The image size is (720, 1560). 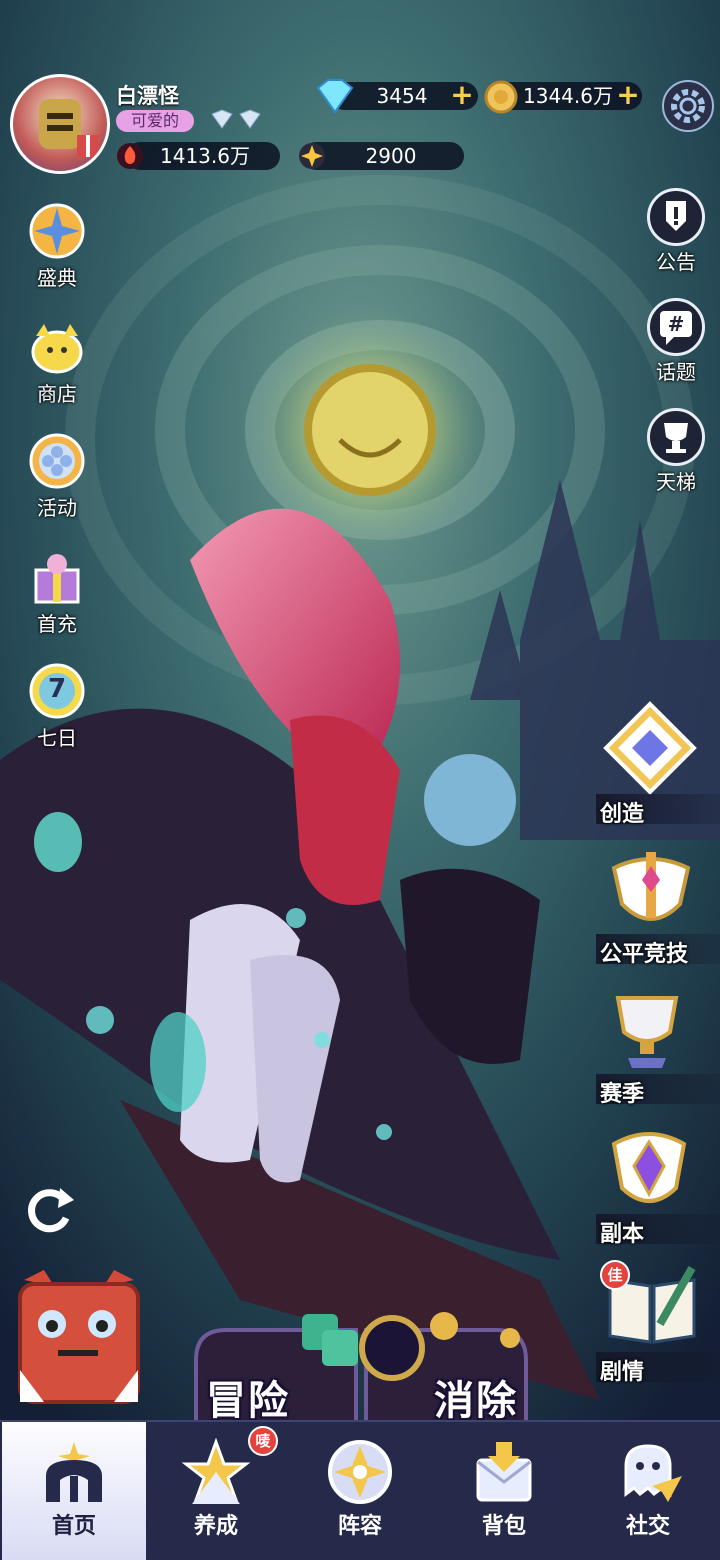 I want to click on star-triangle-icon, so click(x=216, y=1470).